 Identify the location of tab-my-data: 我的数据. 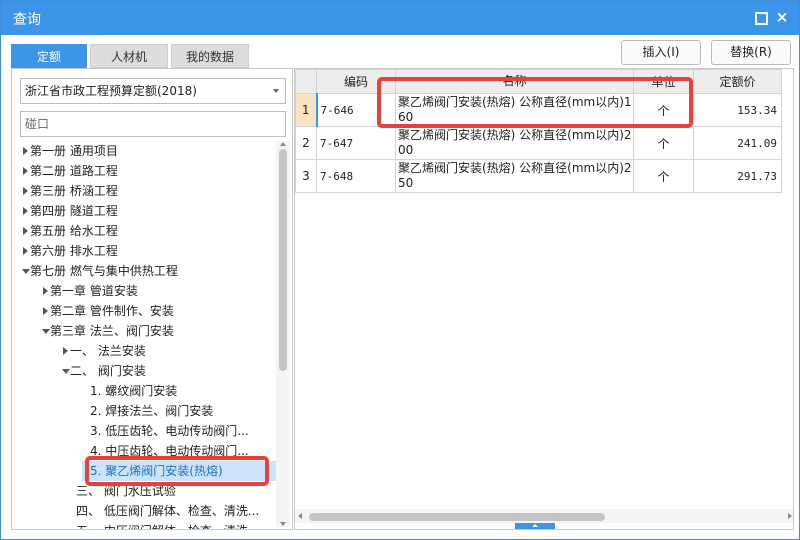
(210, 56).